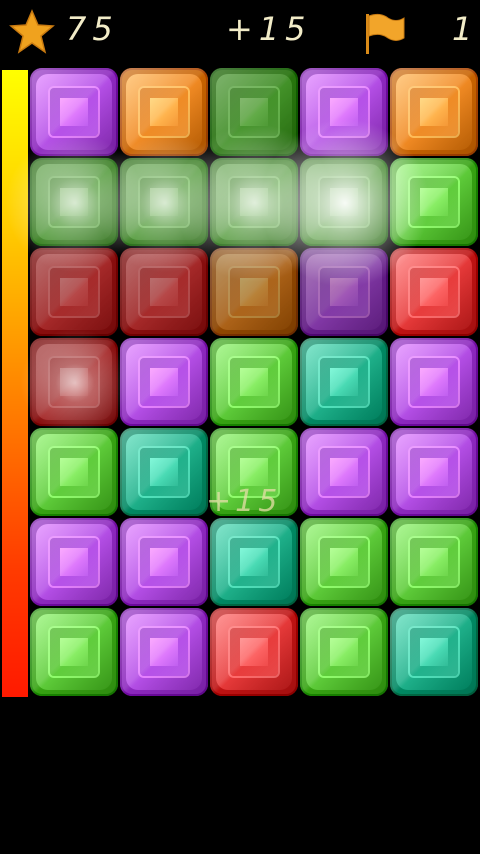 Image resolution: width=480 pixels, height=854 pixels. Describe the element at coordinates (15, 383) in the screenshot. I see `time-meter` at that location.